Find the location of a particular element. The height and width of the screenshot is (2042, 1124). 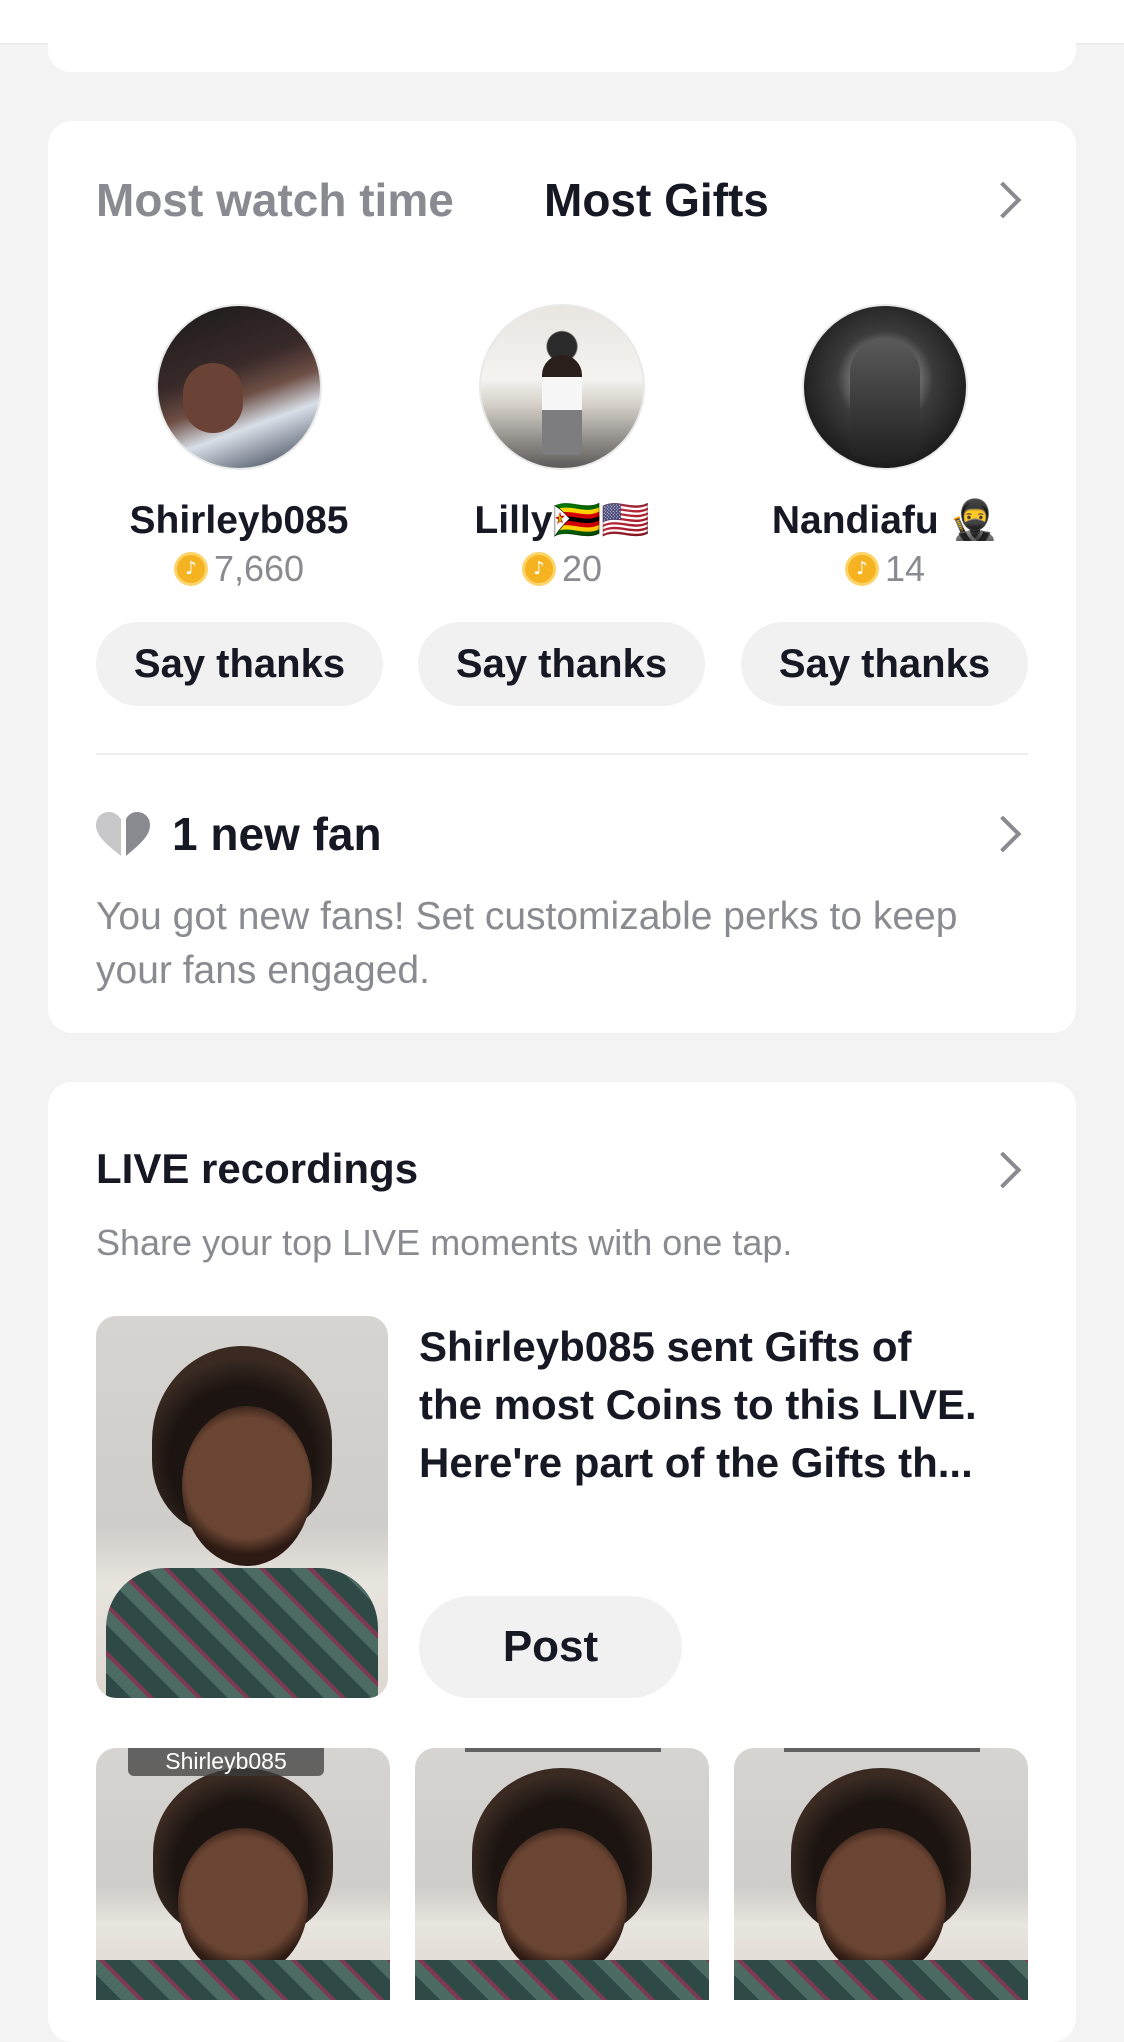

coin-count: 20 is located at coordinates (582, 568).